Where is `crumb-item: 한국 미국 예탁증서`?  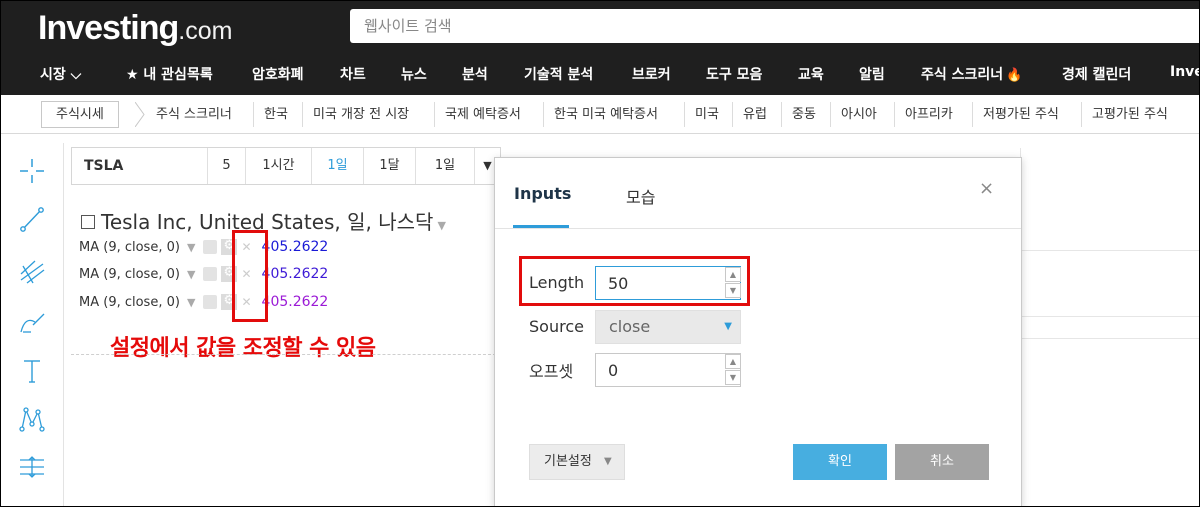 crumb-item: 한국 미국 예탁증서 is located at coordinates (605, 114).